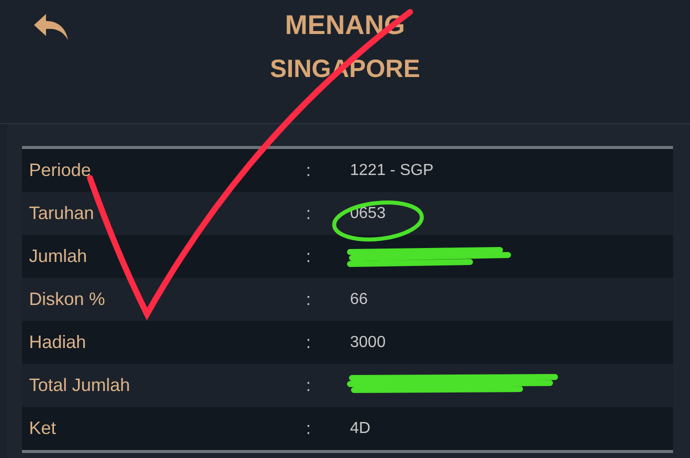 The height and width of the screenshot is (458, 690). What do you see at coordinates (58, 342) in the screenshot?
I see `row-label: Hadiah` at bounding box center [58, 342].